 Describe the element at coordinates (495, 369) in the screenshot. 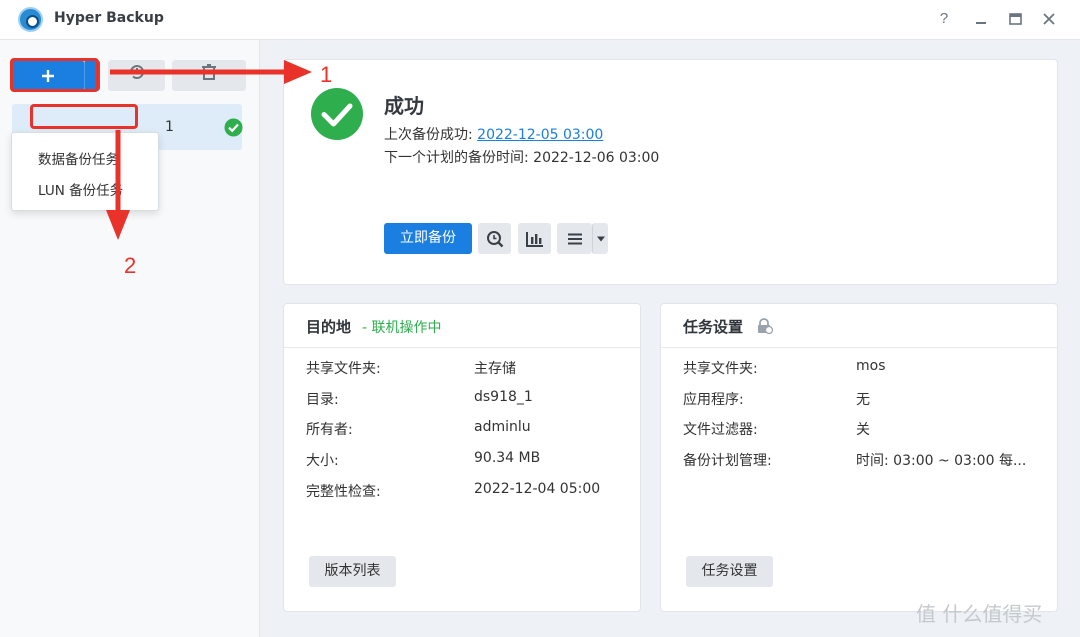

I see `dest-row-value: 主存储` at that location.